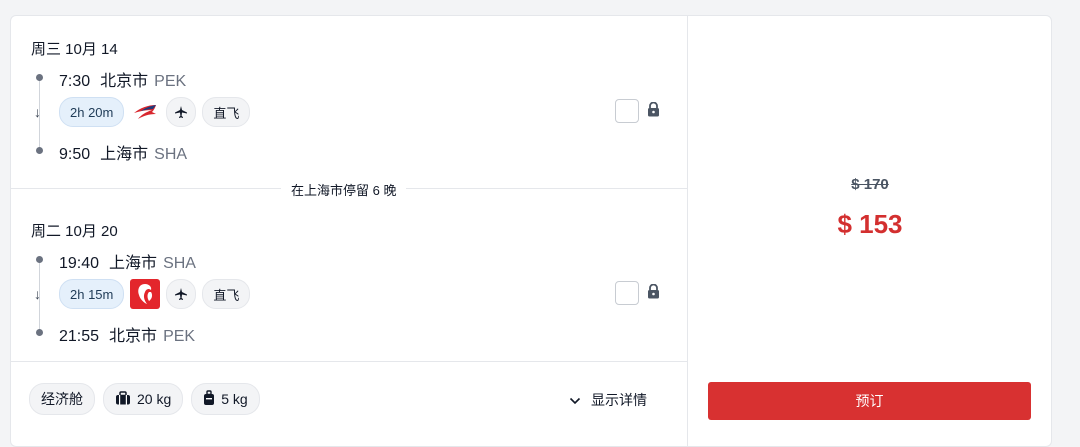  What do you see at coordinates (75, 81) in the screenshot?
I see `departure-time: 7:30` at bounding box center [75, 81].